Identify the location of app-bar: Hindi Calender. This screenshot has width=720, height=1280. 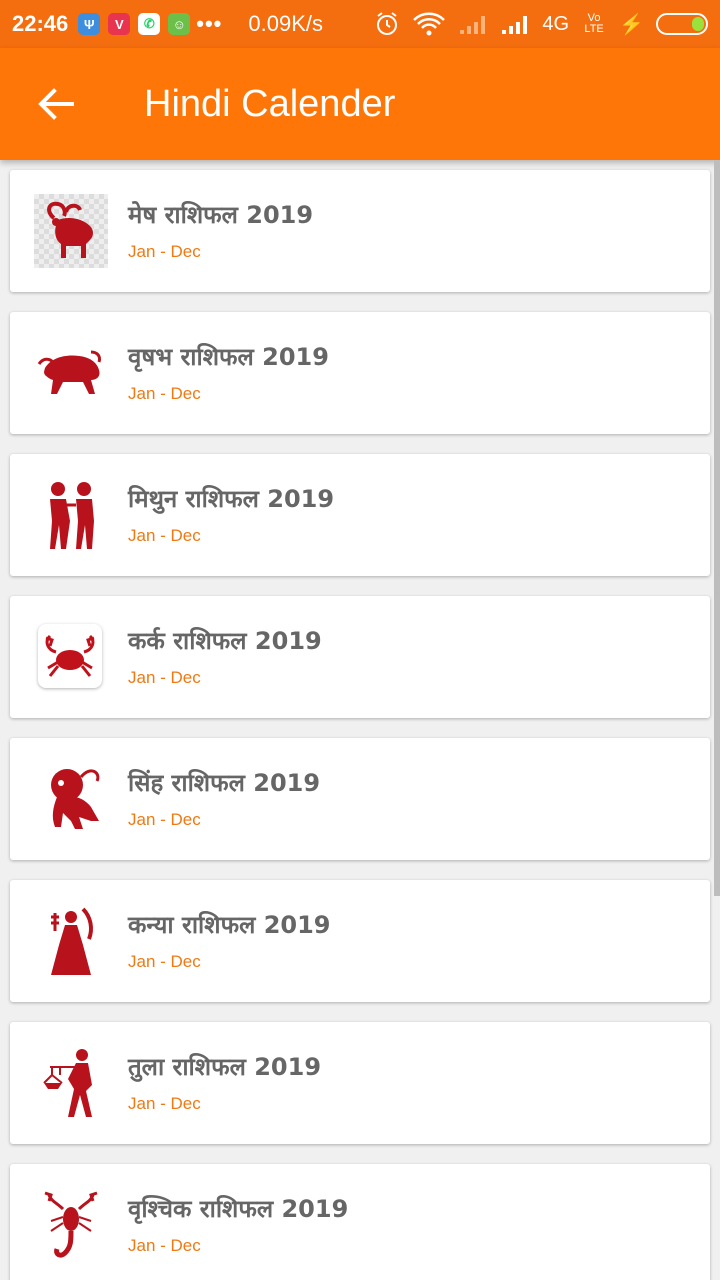
(360, 104).